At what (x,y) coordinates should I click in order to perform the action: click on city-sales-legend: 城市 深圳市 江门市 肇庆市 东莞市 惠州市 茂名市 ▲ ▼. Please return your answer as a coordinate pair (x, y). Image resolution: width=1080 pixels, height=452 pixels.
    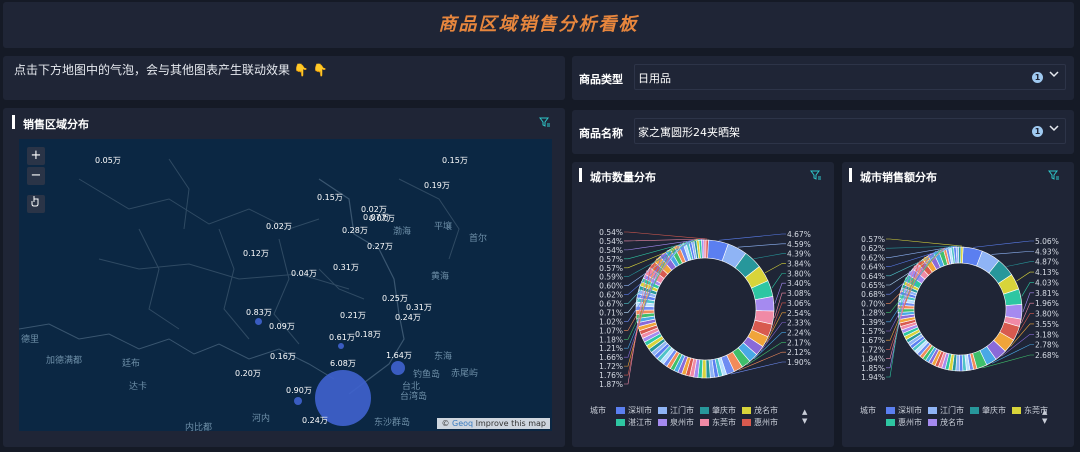
    Looking at the image, I should click on (958, 418).